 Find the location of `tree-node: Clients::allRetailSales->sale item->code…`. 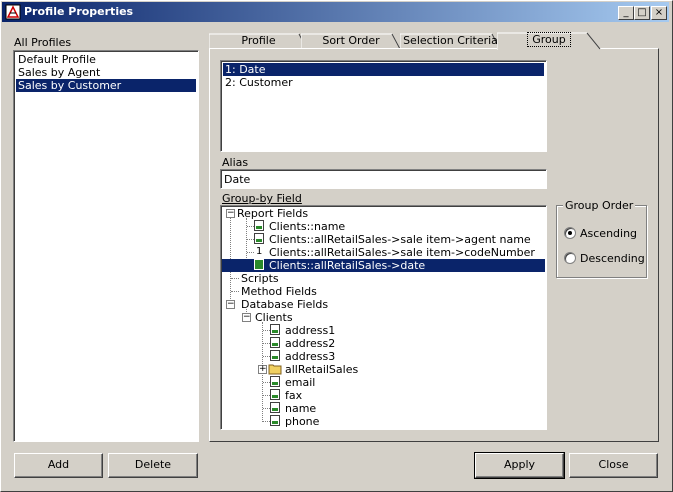

tree-node: Clients::allRetailSales->sale item->code… is located at coordinates (402, 252).